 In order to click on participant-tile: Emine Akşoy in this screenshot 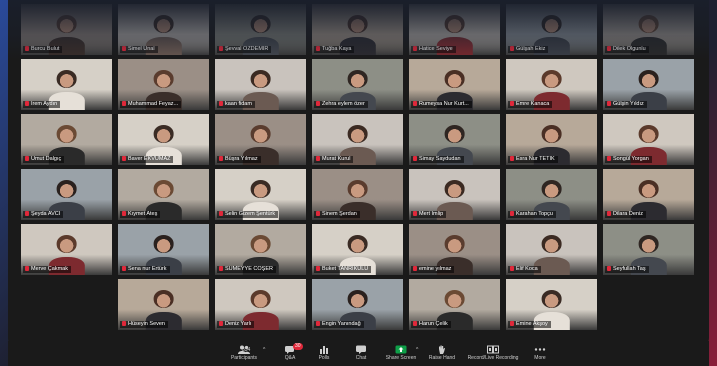, I will do `click(551, 304)`.